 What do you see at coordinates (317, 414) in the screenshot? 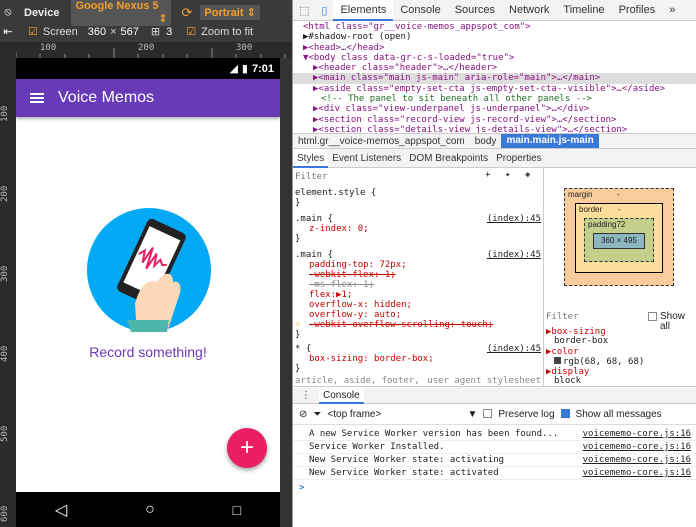
I see `filter-icon: ⏷` at bounding box center [317, 414].